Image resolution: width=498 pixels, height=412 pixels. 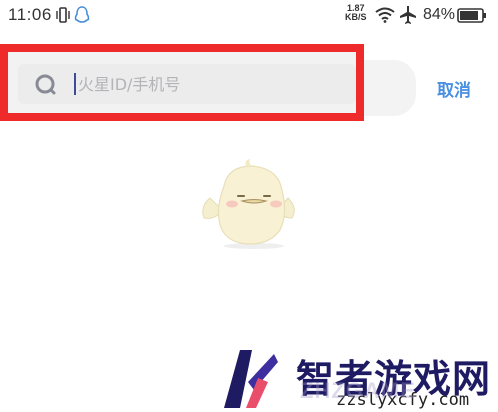 What do you see at coordinates (213, 84) in the screenshot?
I see `search-input` at bounding box center [213, 84].